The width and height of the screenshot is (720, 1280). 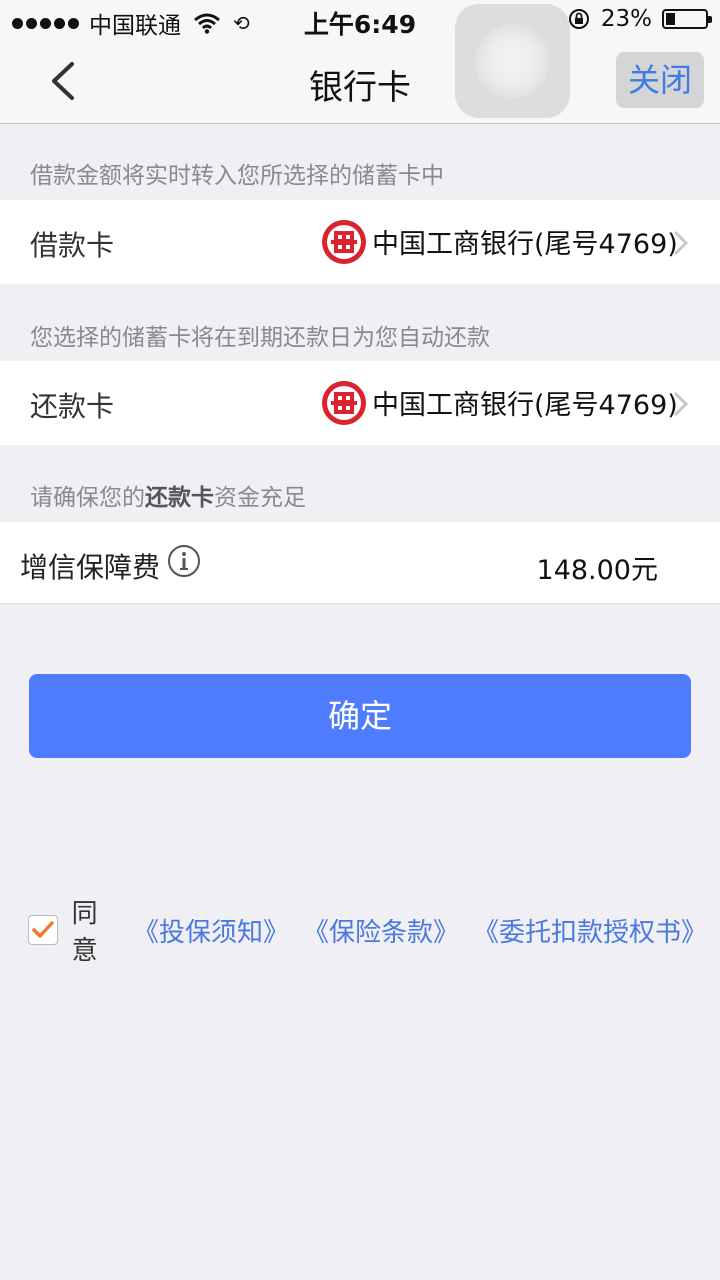 I want to click on assistive-touch-ring, so click(x=512, y=61).